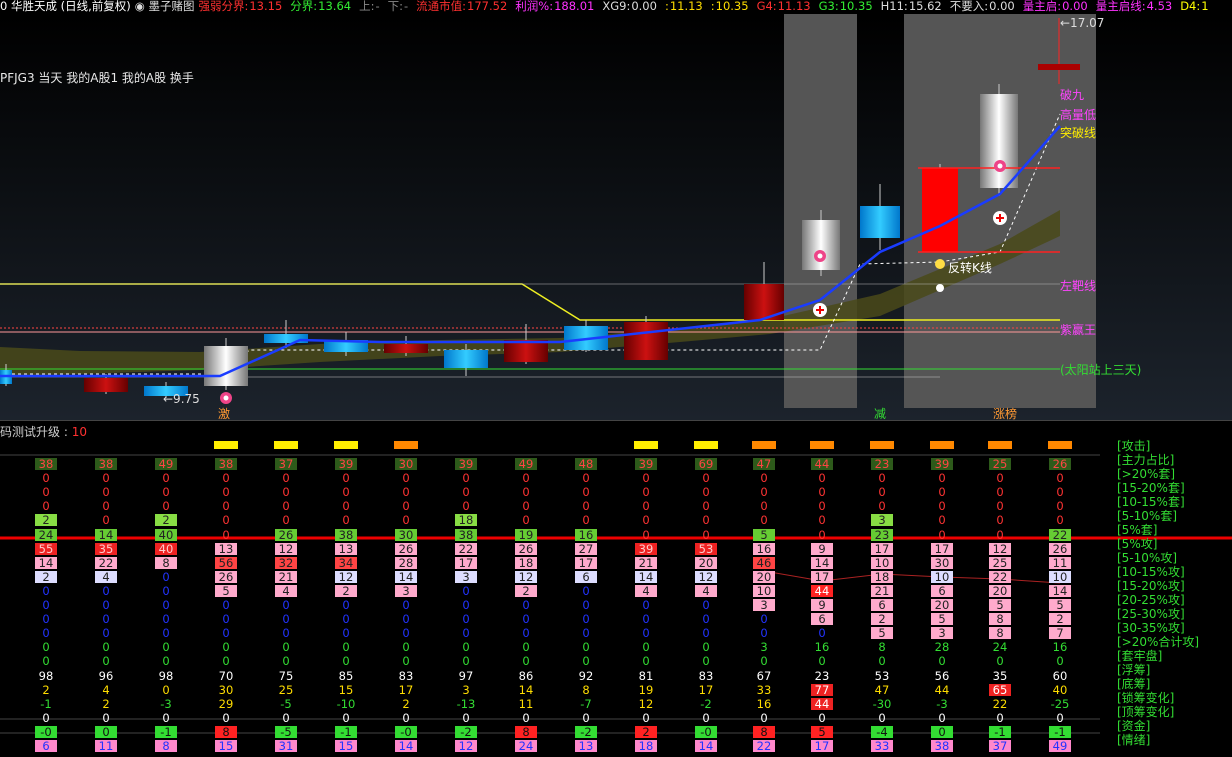  What do you see at coordinates (942, 703) in the screenshot?
I see `table-cell: -3` at bounding box center [942, 703].